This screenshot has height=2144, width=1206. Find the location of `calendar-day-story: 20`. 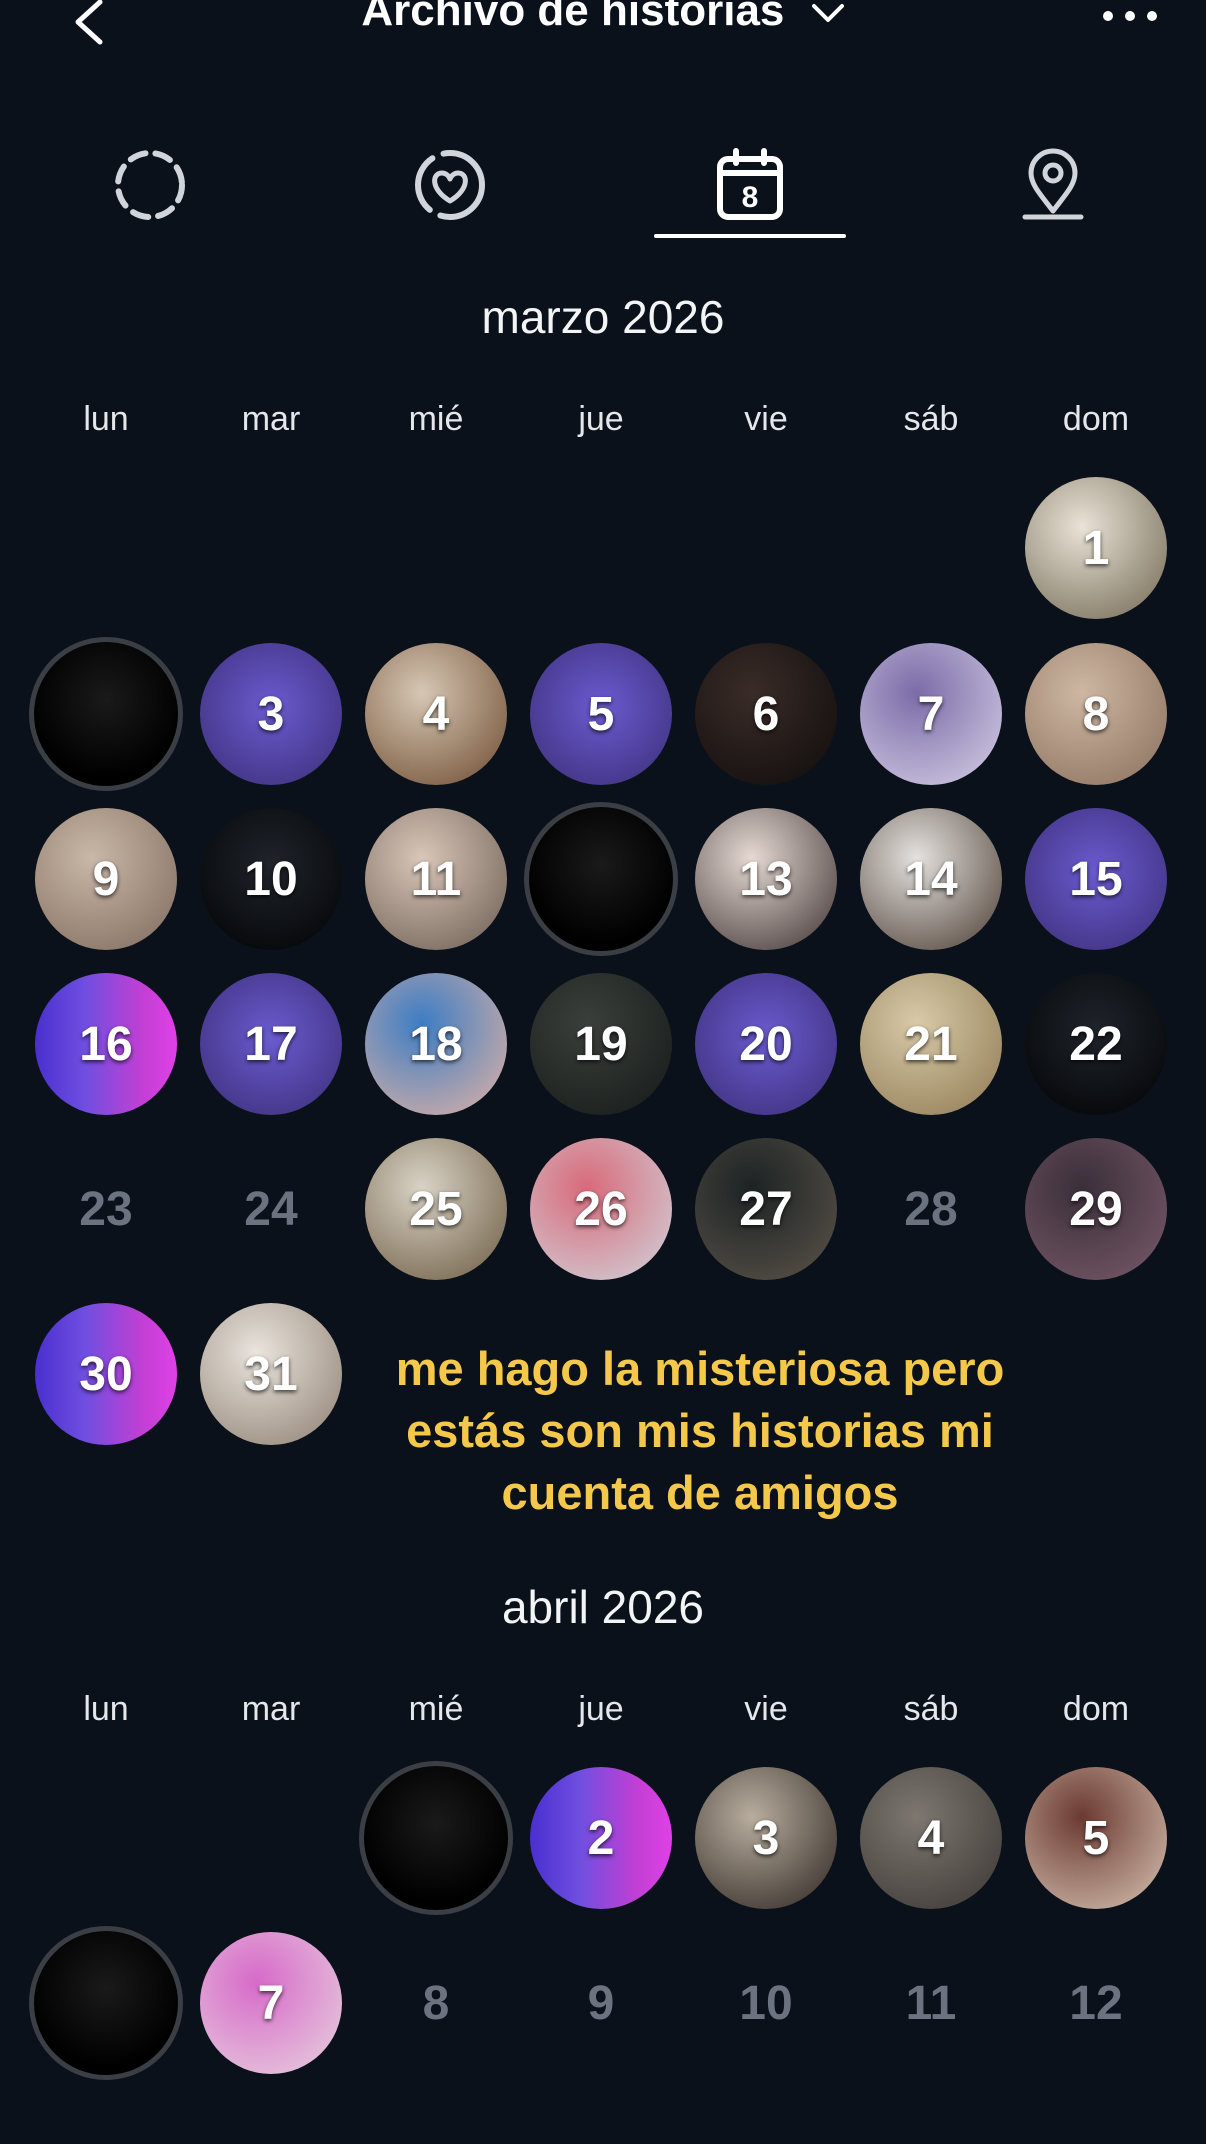

calendar-day-story: 20 is located at coordinates (766, 1044).